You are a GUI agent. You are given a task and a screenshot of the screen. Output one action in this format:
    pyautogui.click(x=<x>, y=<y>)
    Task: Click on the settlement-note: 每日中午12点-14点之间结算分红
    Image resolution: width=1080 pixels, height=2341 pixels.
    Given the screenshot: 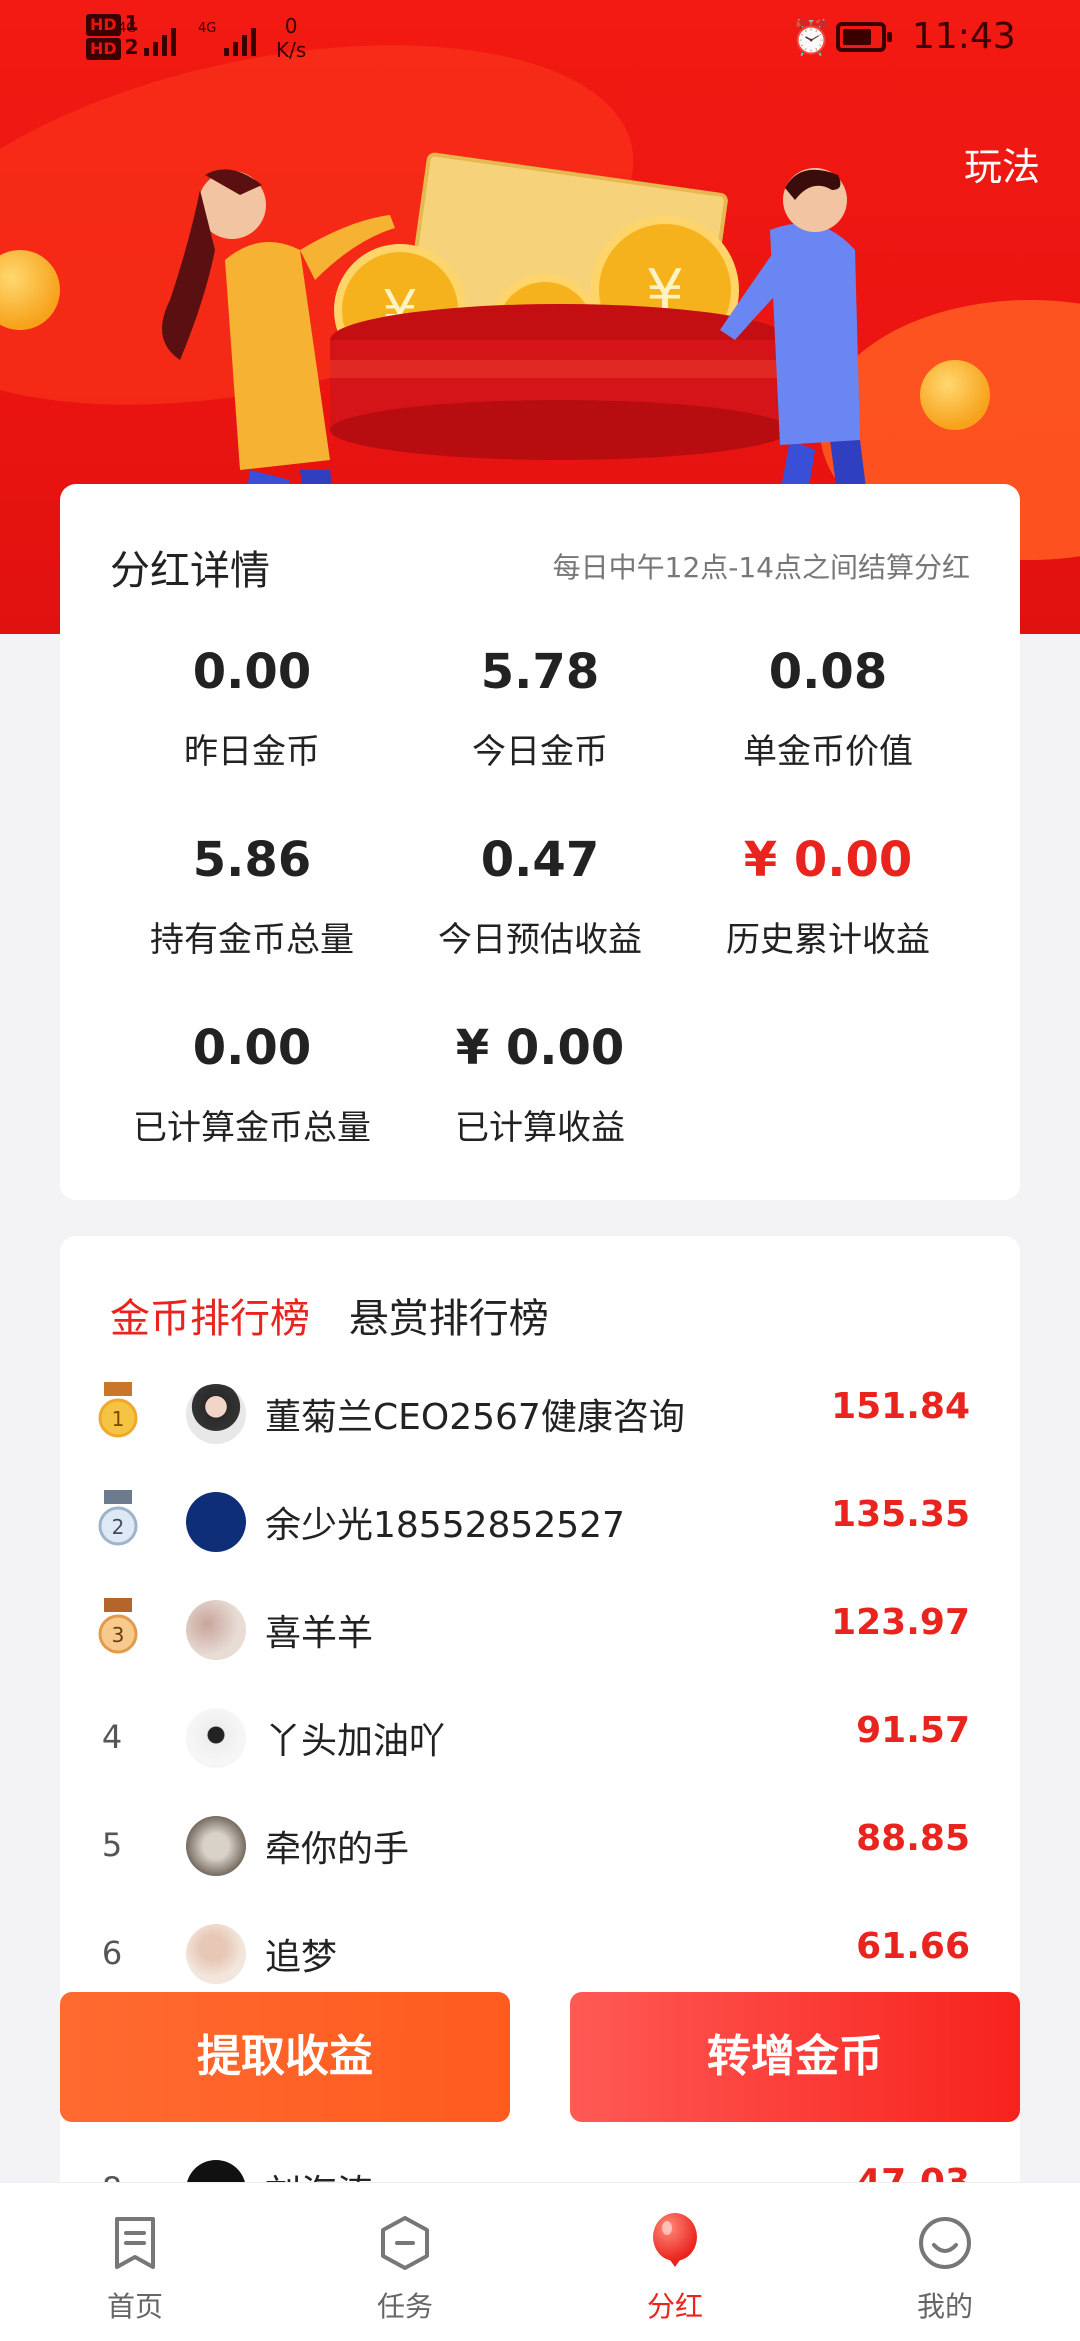 What is the action you would take?
    pyautogui.click(x=761, y=567)
    